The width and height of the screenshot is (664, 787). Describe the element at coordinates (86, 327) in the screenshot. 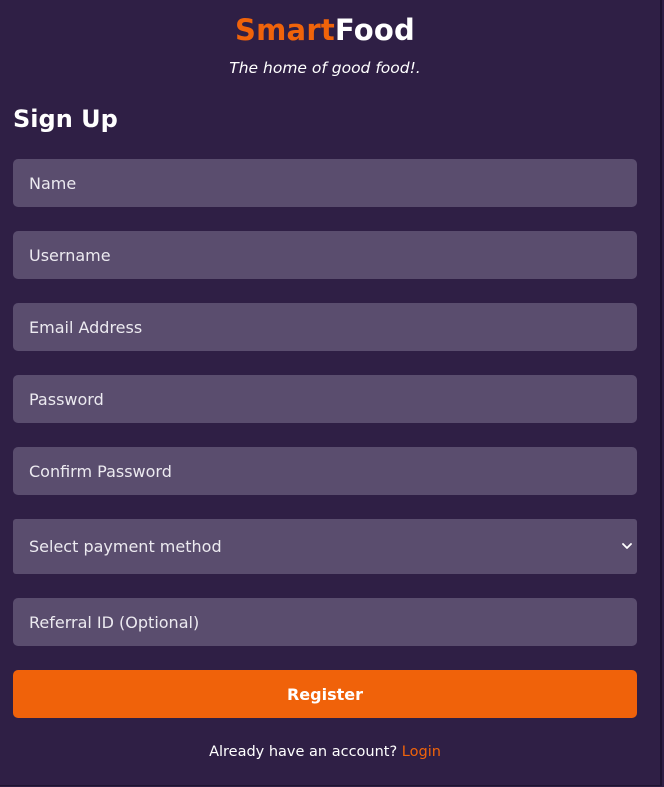

I see `email-placeholder: Email Address` at that location.